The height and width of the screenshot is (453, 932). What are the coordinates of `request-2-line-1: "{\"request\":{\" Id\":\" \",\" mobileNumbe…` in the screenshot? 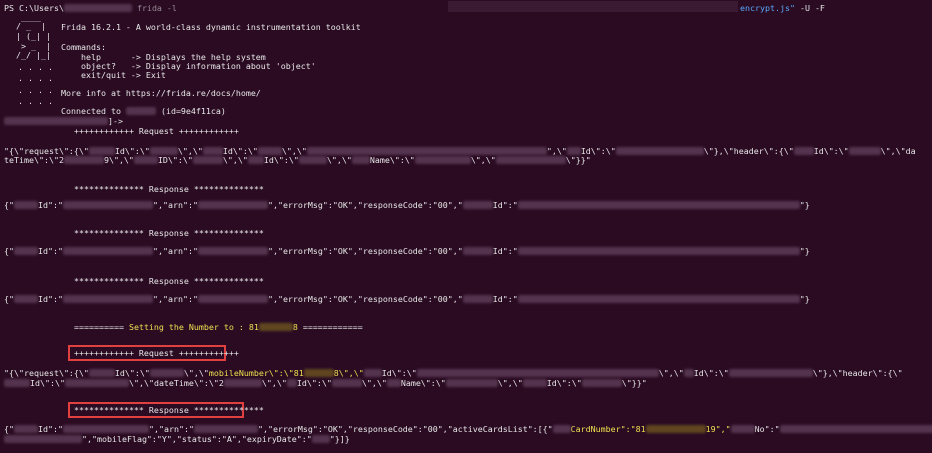 It's located at (453, 373).